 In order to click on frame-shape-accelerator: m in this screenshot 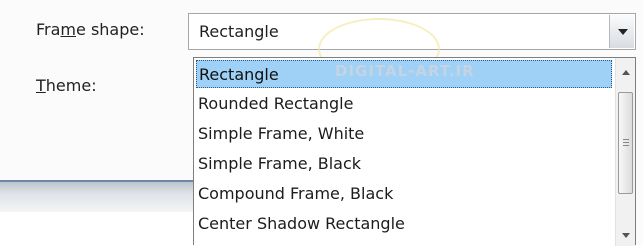, I will do `click(68, 29)`.